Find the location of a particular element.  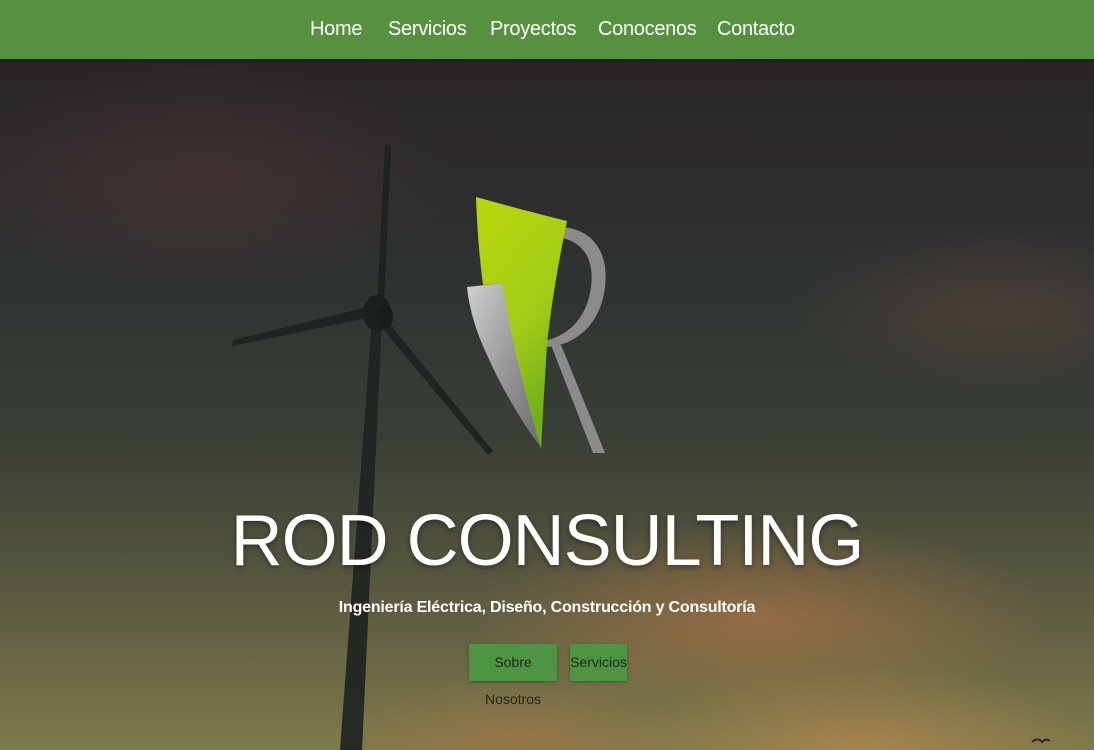

brand-title: ROD CONSULTING is located at coordinates (547, 541).